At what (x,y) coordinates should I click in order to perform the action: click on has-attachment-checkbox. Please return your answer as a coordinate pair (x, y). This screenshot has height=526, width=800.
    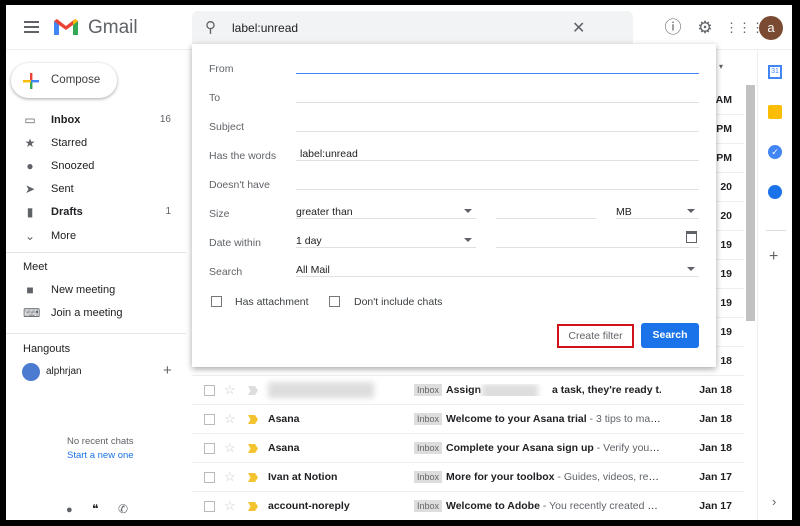
    Looking at the image, I should click on (216, 301).